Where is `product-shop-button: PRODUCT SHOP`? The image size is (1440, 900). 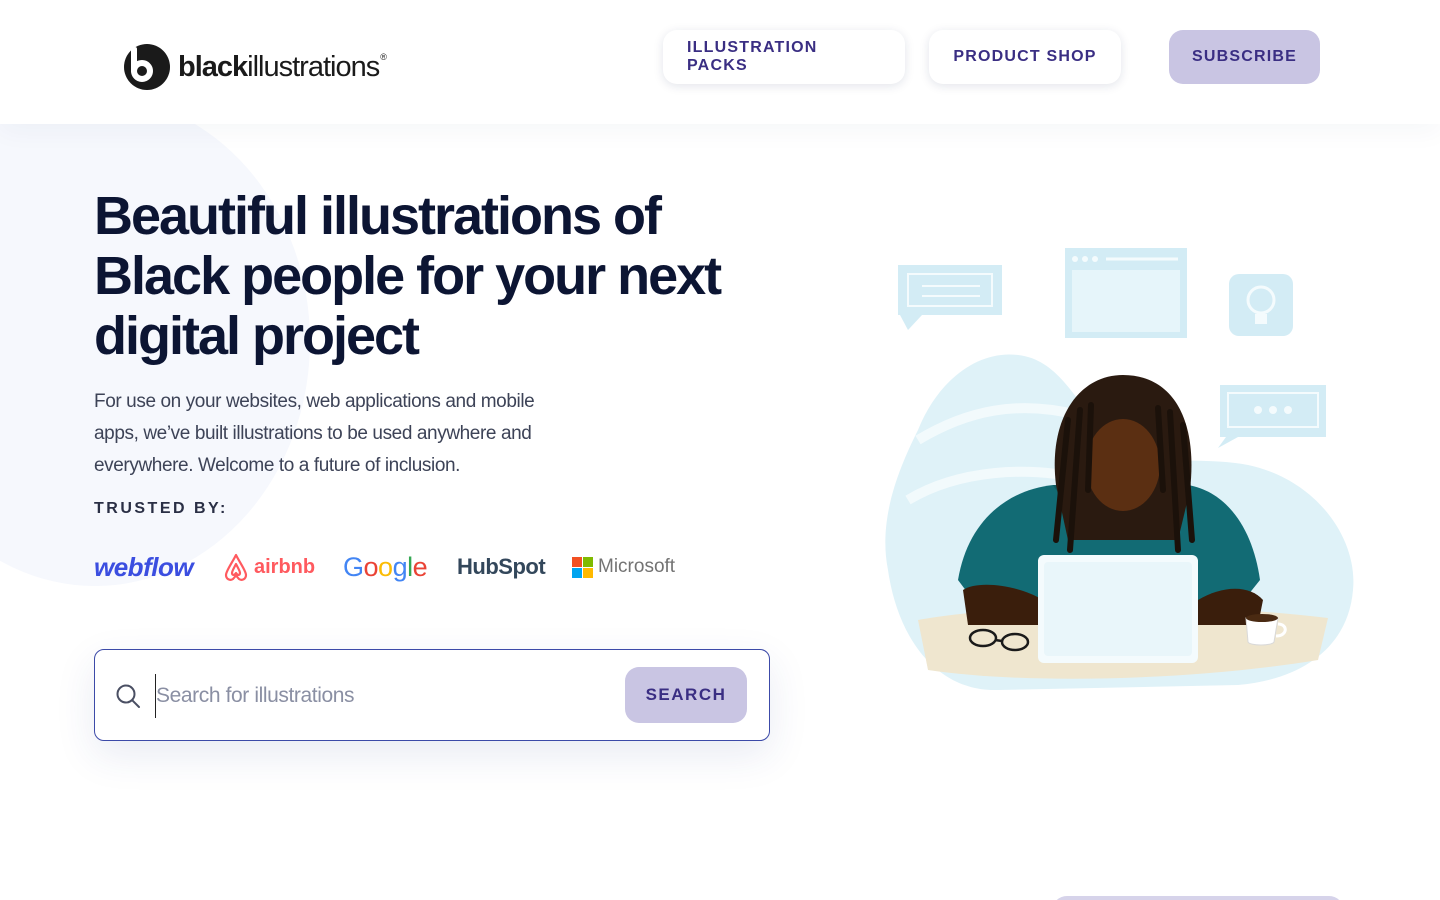
product-shop-button: PRODUCT SHOP is located at coordinates (1025, 57).